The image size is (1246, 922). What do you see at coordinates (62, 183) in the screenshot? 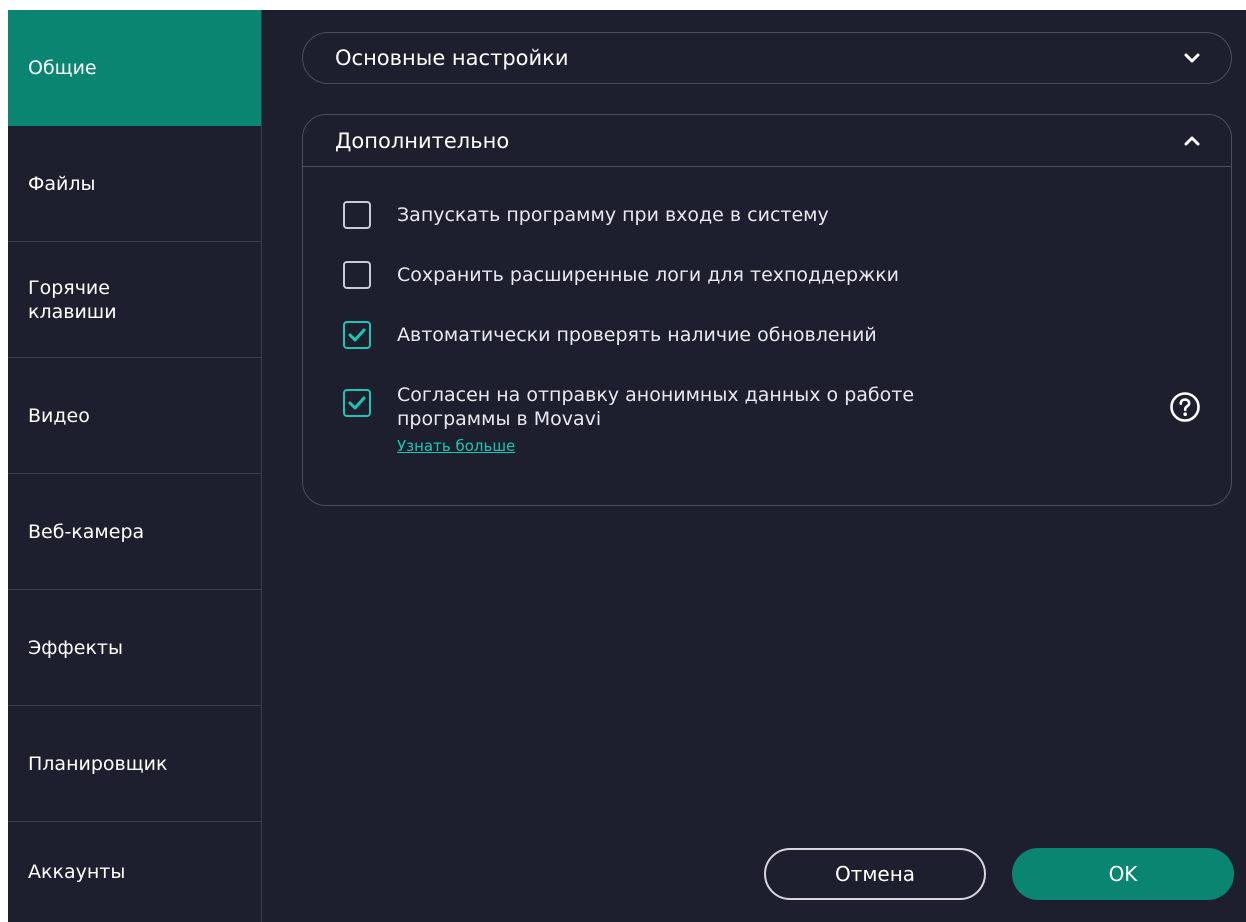
I see `sidebar-item-label: Файлы` at bounding box center [62, 183].